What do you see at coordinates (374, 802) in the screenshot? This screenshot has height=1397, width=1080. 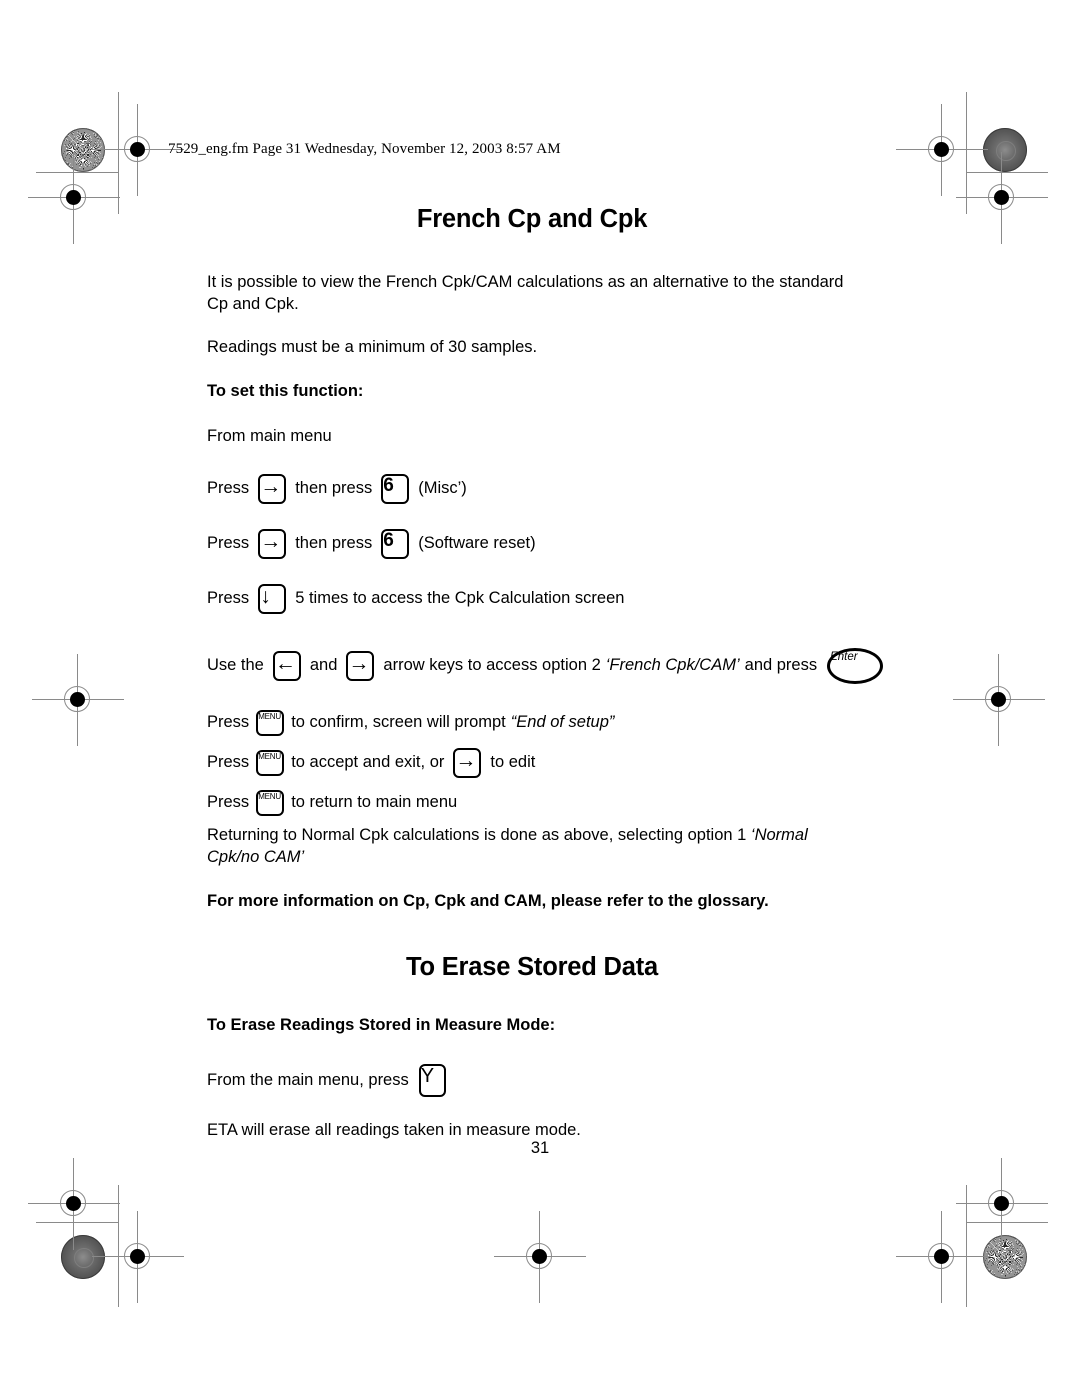 I see `menu-step3-text: to return to main menu` at bounding box center [374, 802].